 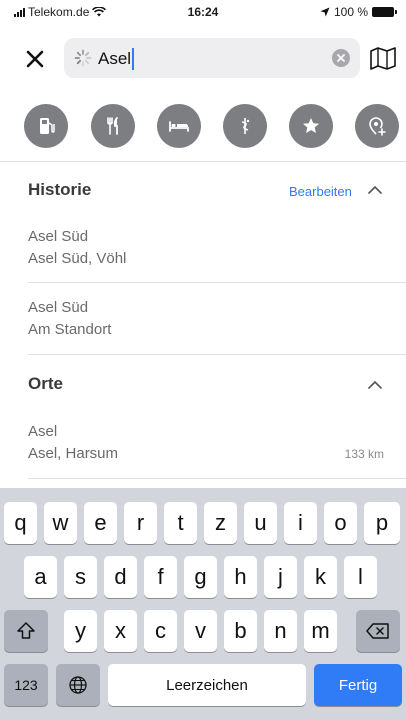 What do you see at coordinates (358, 685) in the screenshot?
I see `done-key: Fertig` at bounding box center [358, 685].